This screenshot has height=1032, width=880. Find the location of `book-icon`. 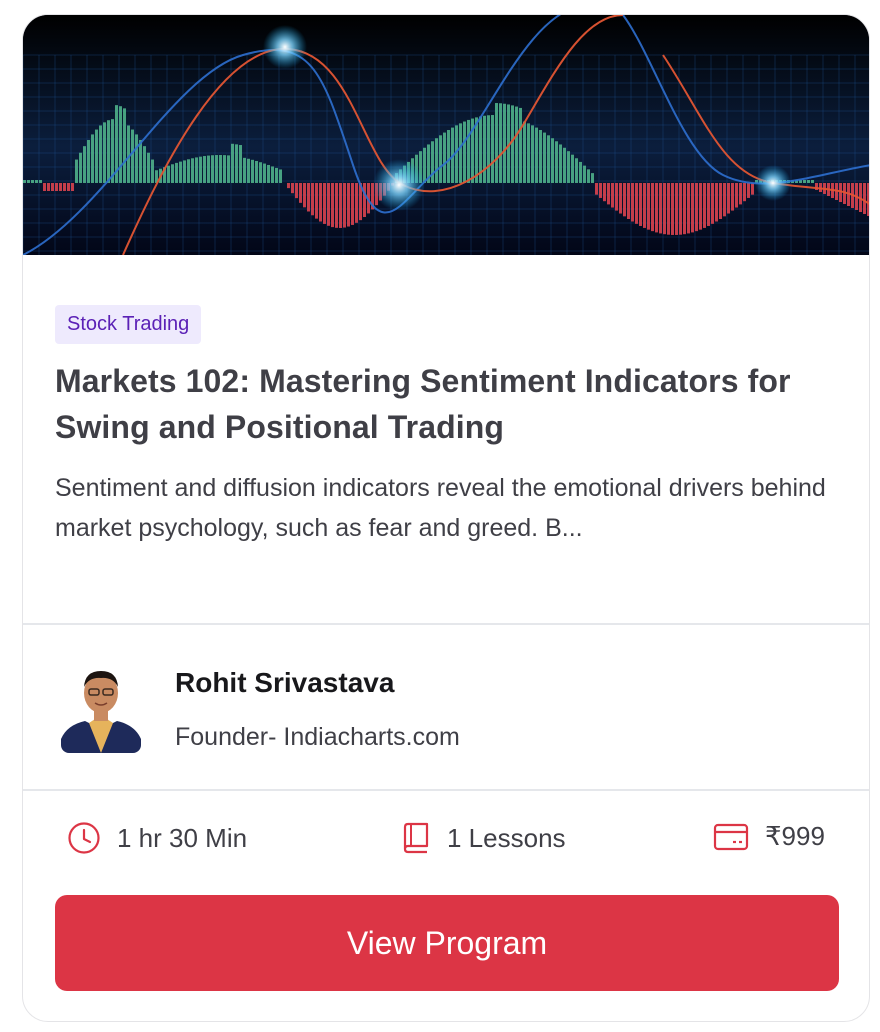

book-icon is located at coordinates (416, 838).